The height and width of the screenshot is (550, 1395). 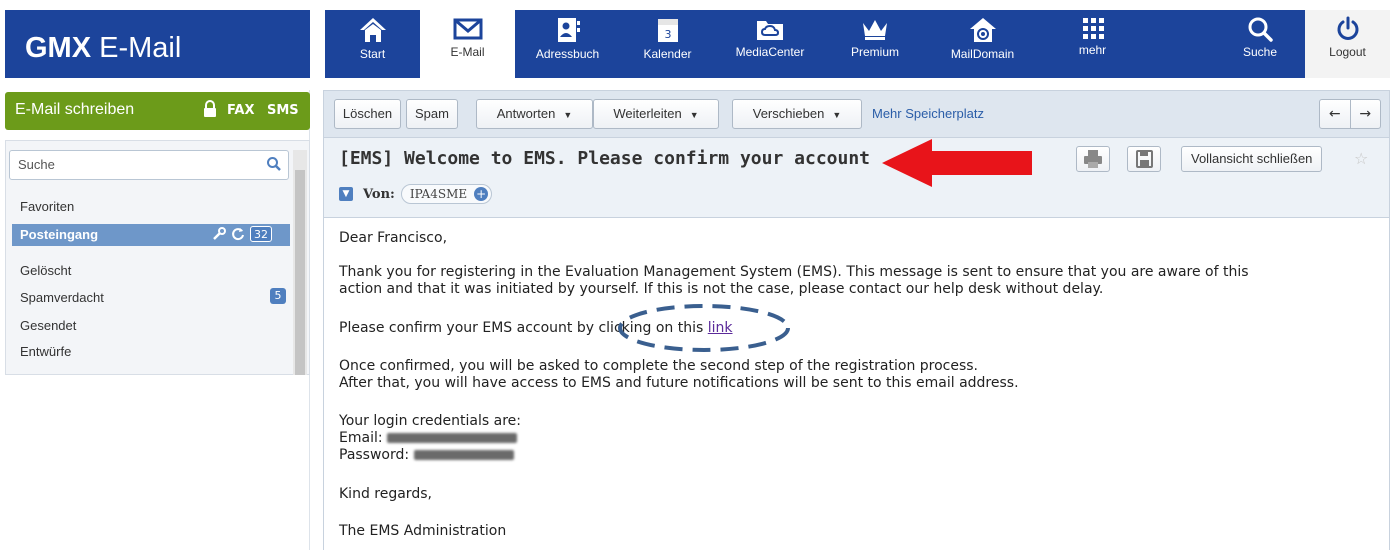 I want to click on compose-label: E-Mail schreiben, so click(x=75, y=109).